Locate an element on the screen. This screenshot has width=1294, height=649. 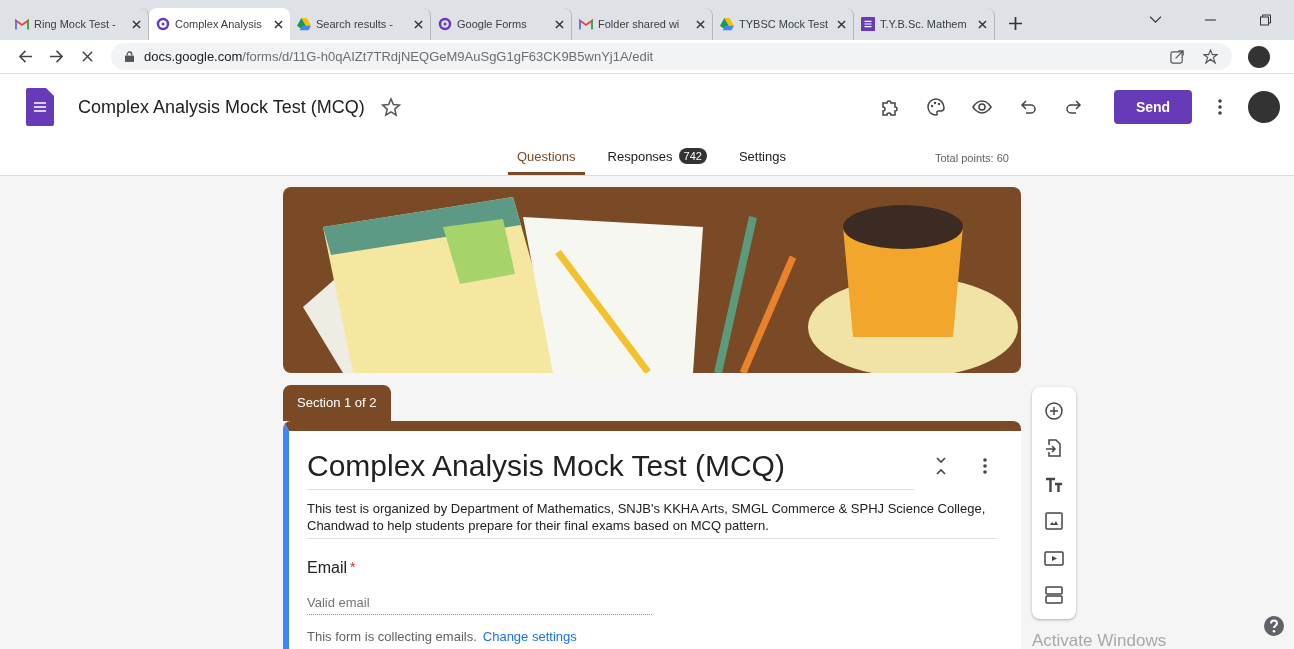
email-label: Email is located at coordinates (327, 567).